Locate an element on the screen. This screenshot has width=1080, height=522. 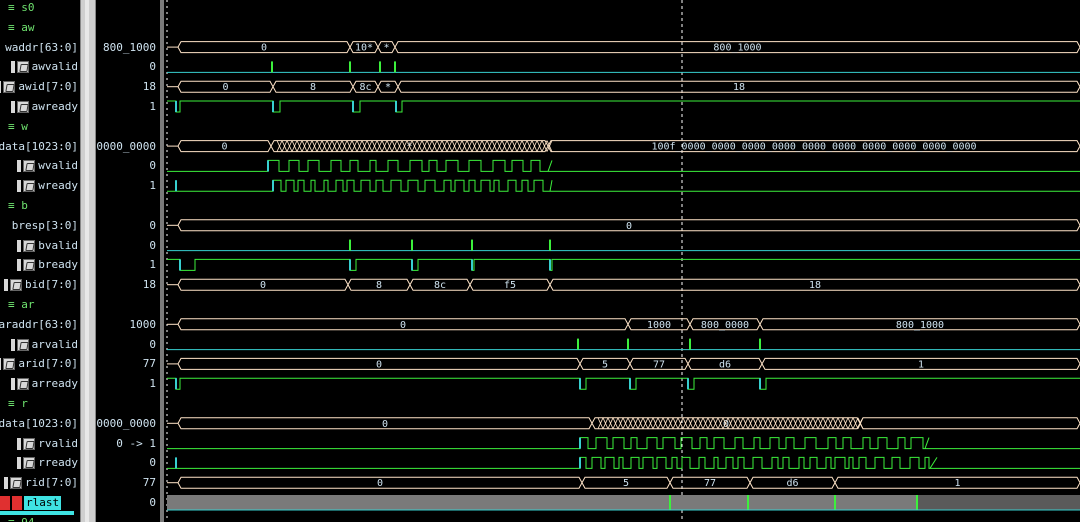
group-label: s0 is located at coordinates (28, 7).